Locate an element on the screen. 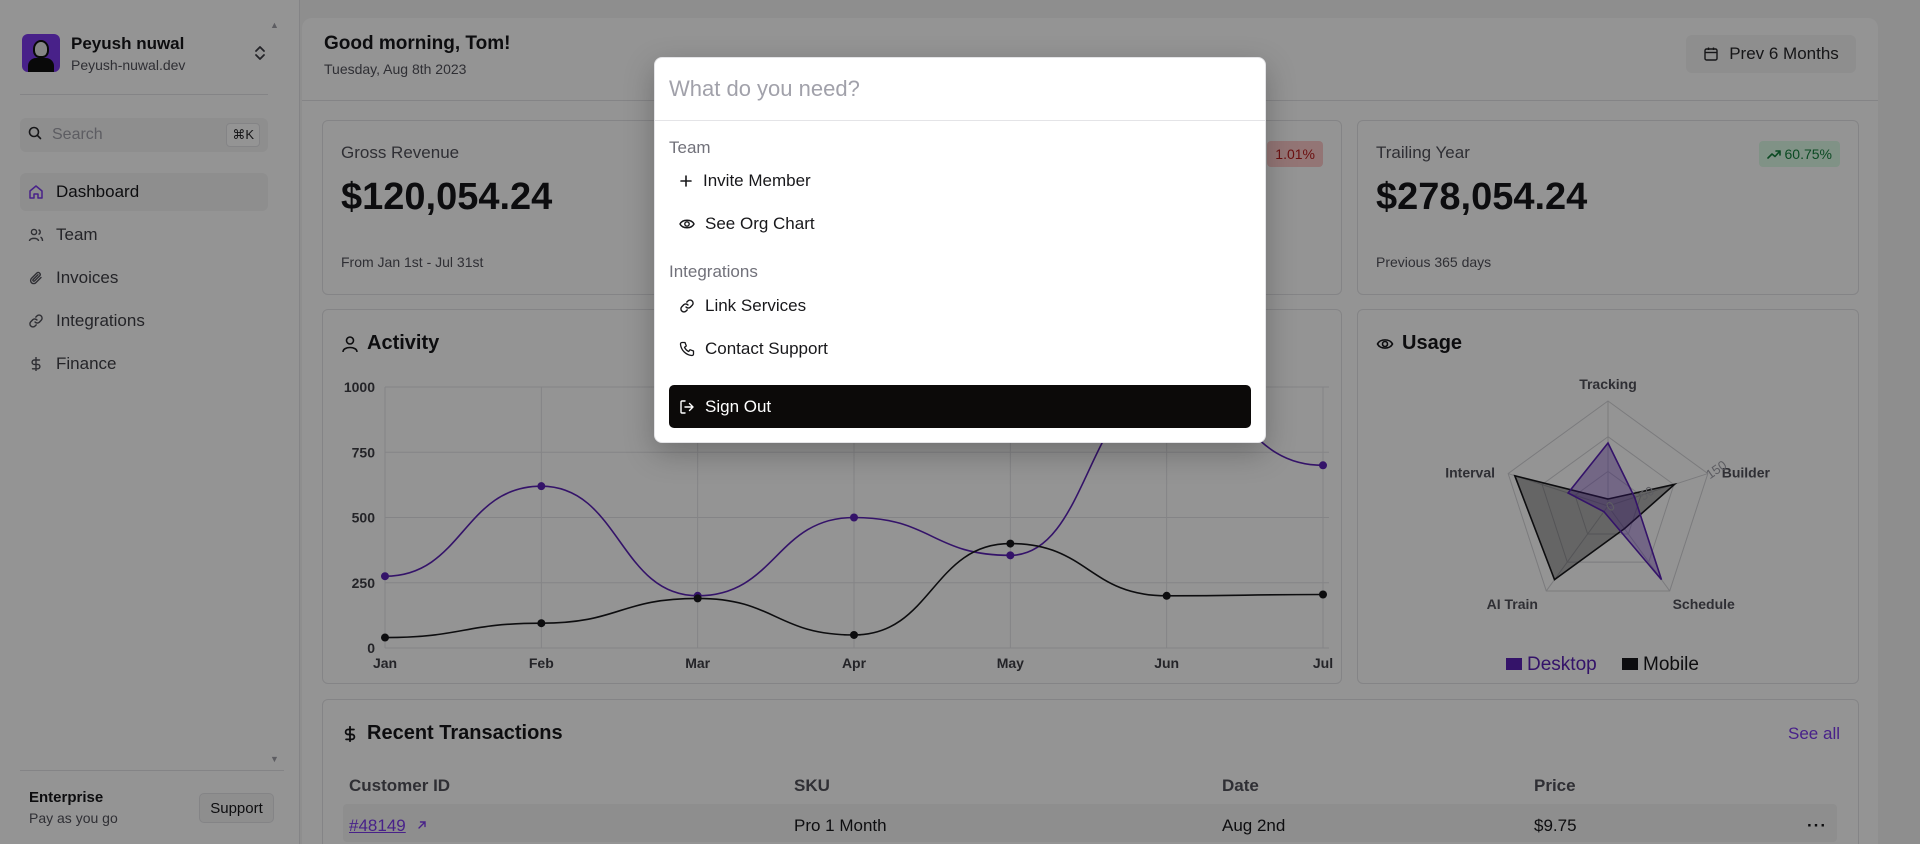  logout-icon is located at coordinates (687, 406).